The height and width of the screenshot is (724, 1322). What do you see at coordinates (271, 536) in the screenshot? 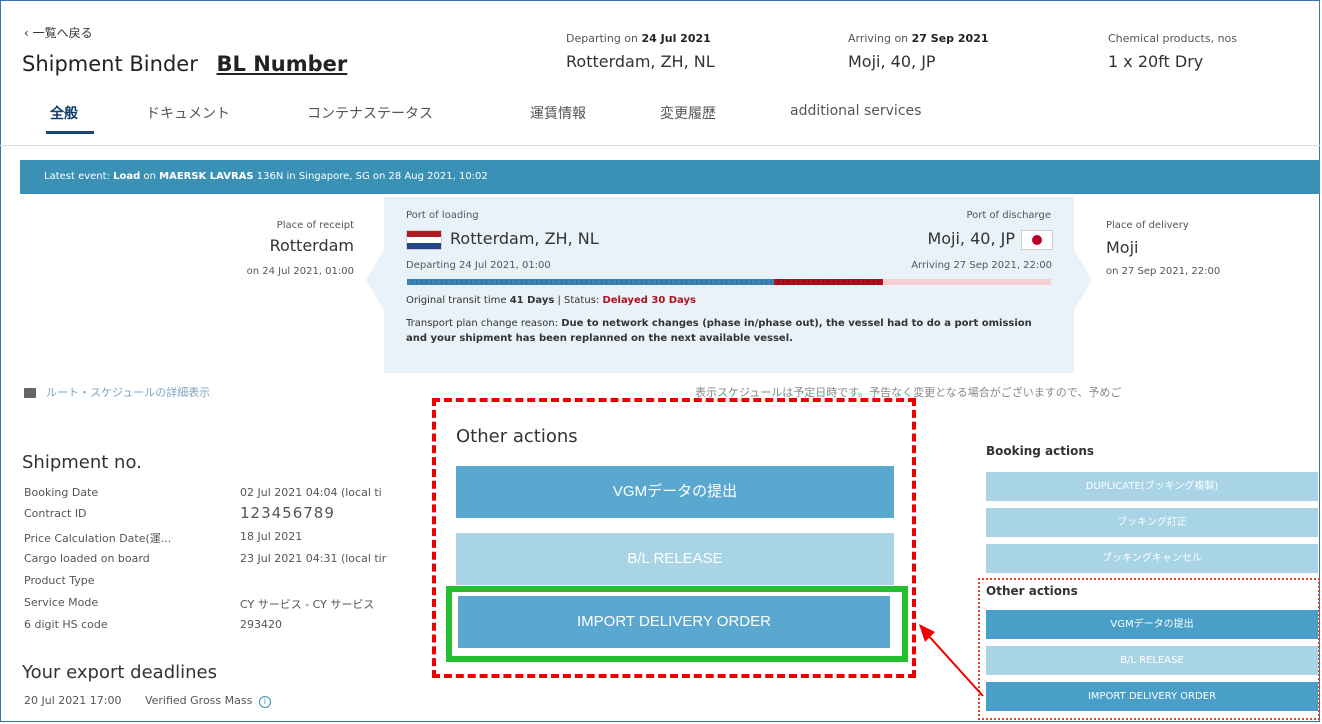
I see `detail-value: 18 Jul 2021` at bounding box center [271, 536].